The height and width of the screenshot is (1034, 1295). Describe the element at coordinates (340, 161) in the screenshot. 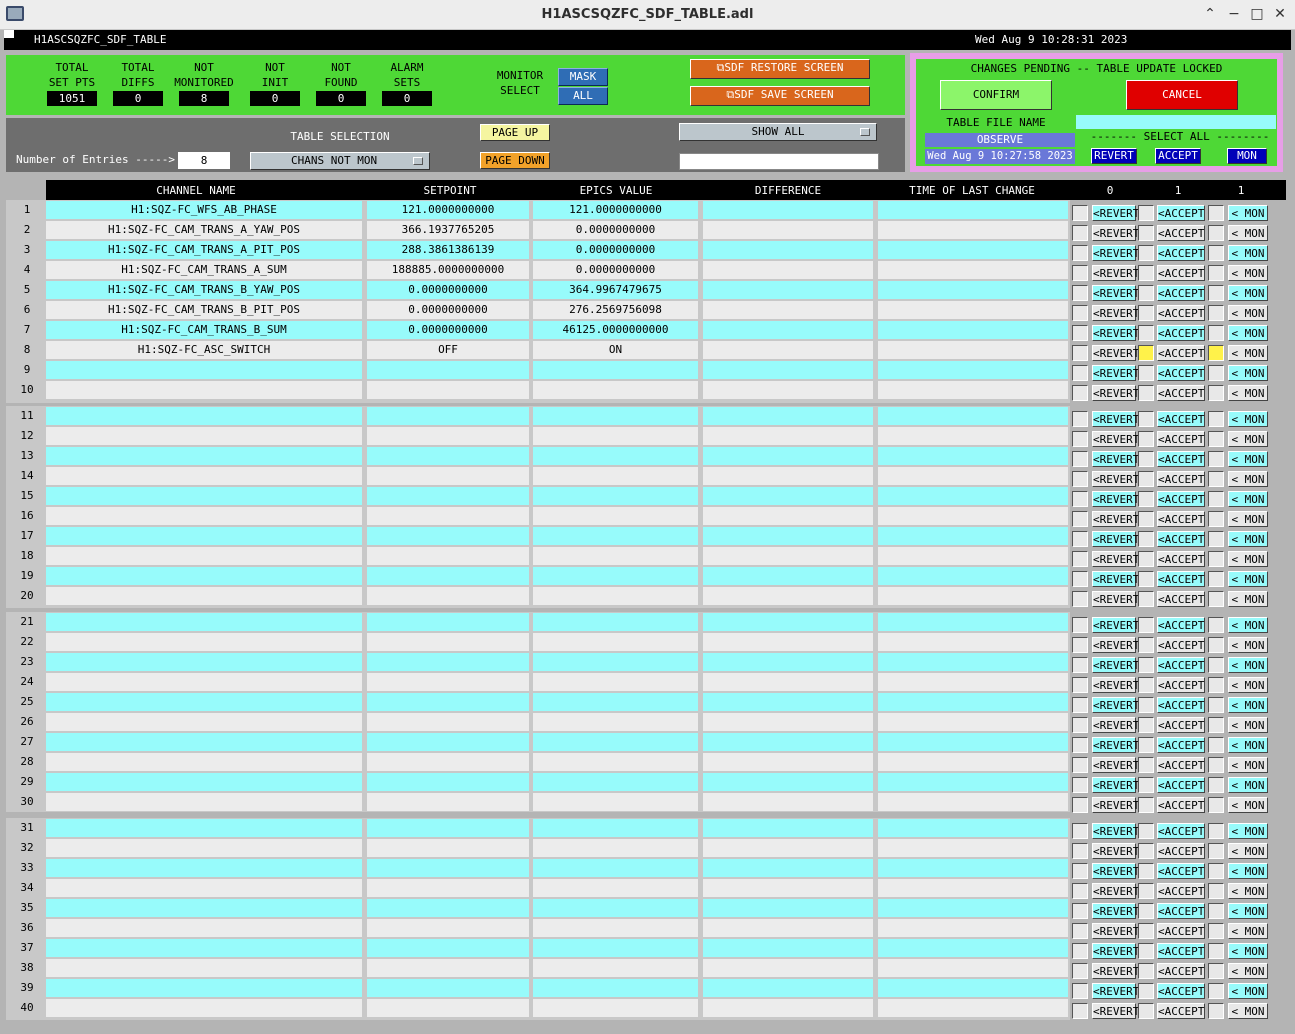

I see `table-selection-dropdown: CHANS NOT MON` at that location.